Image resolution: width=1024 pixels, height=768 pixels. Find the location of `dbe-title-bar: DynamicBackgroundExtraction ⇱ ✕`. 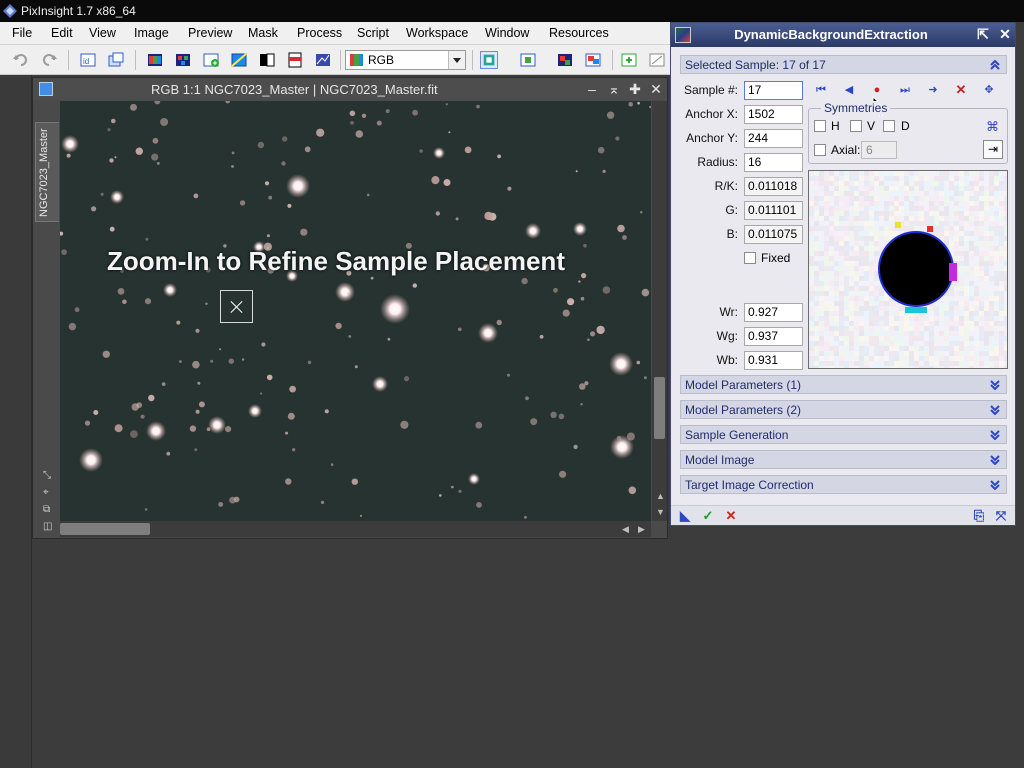

dbe-title-bar: DynamicBackgroundExtraction ⇱ ✕ is located at coordinates (843, 35).